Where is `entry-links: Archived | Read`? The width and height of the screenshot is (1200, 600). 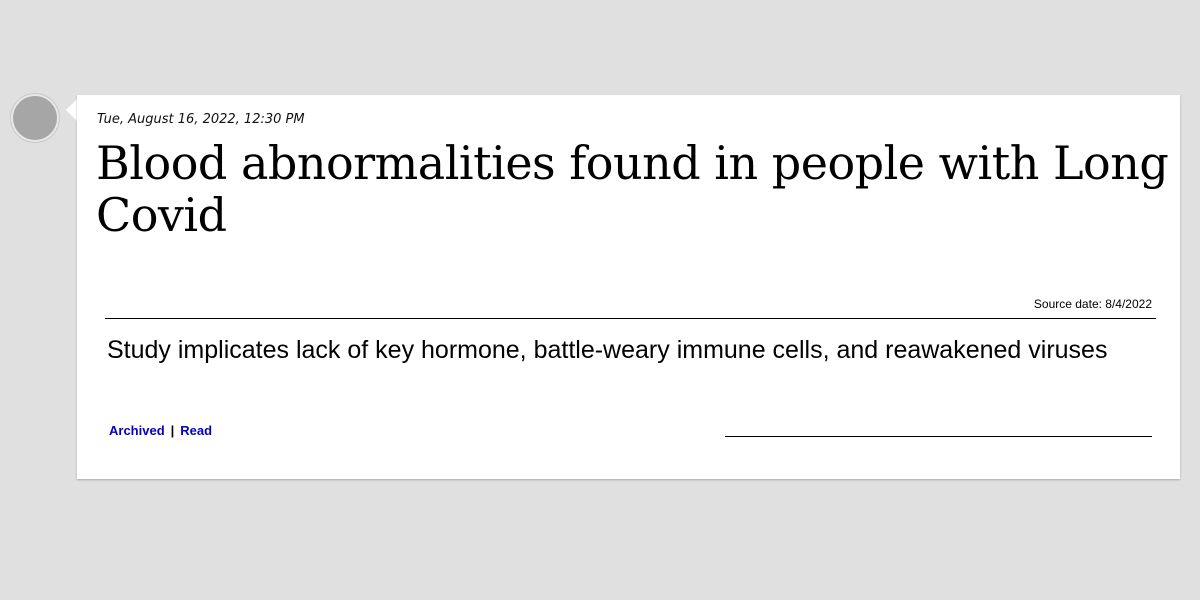
entry-links: Archived | Read is located at coordinates (160, 430).